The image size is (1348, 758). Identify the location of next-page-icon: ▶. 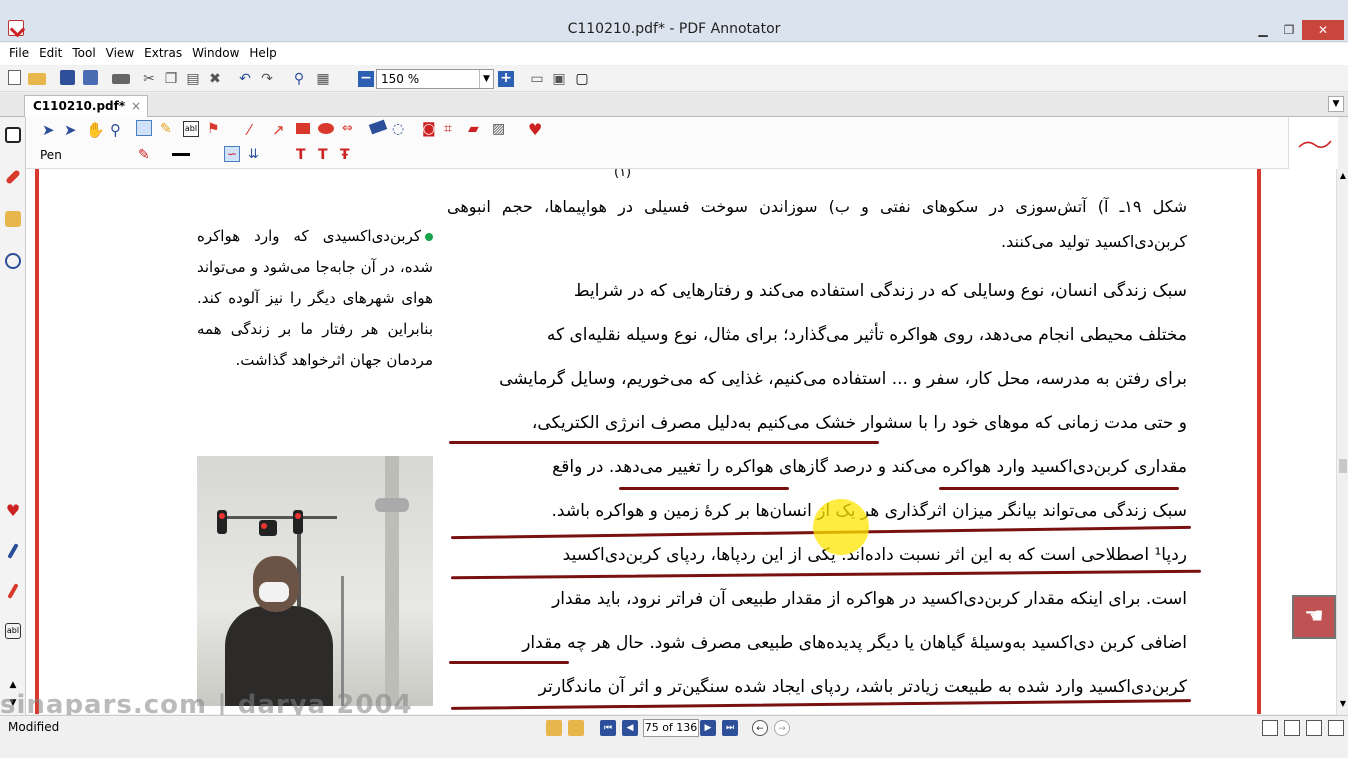
(708, 728).